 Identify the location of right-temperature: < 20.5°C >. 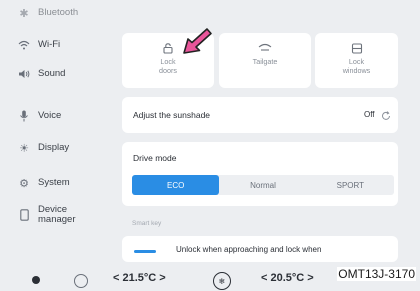
(287, 278).